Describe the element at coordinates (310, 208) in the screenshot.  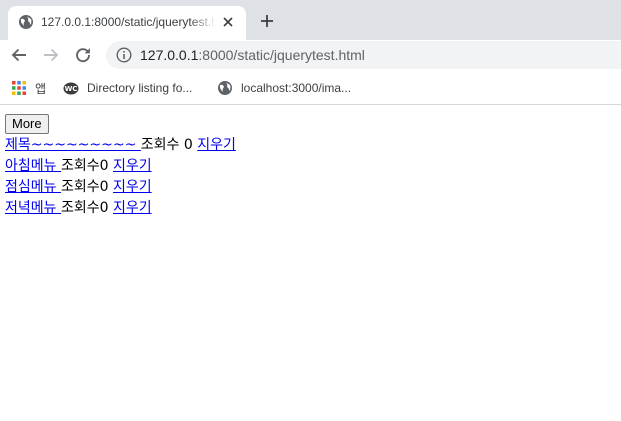
I see `list-item: 저녁메뉴 조회수0 지우기` at that location.